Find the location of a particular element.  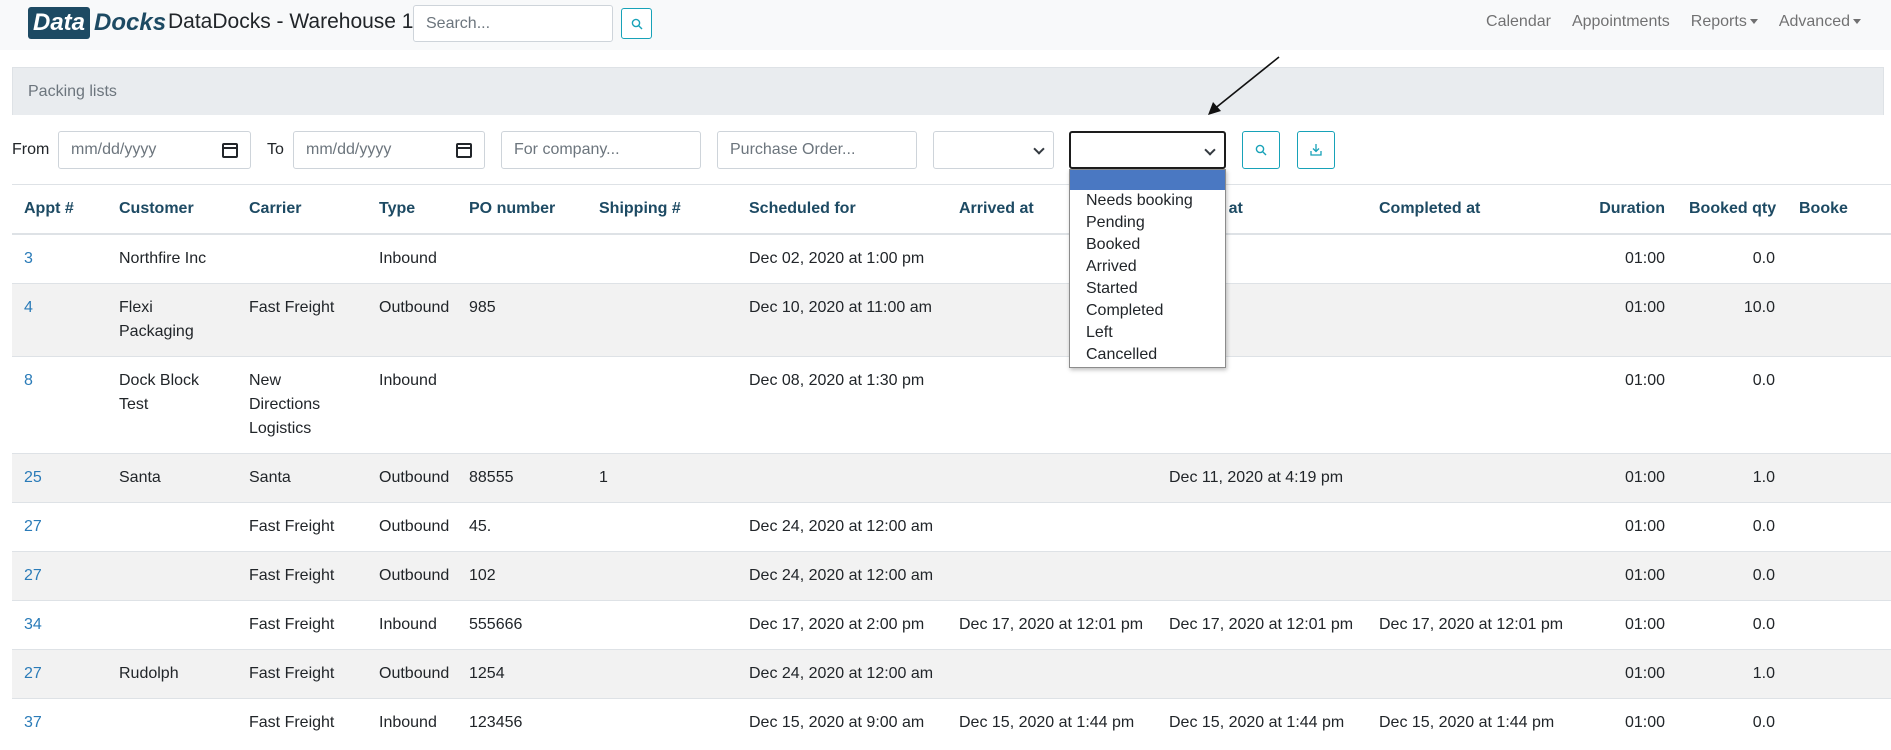

col-appt: Appt # is located at coordinates (59, 210).